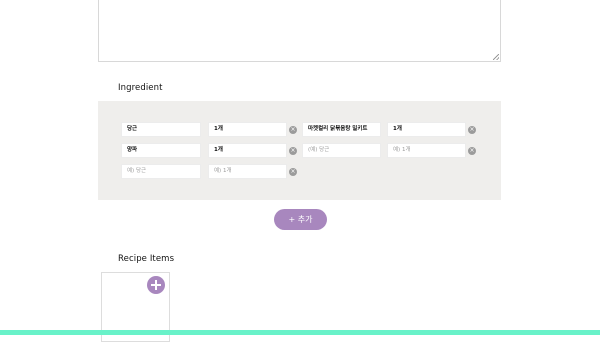  Describe the element at coordinates (300, 219) in the screenshot. I see `add-ingredient-button: + 추가` at that location.